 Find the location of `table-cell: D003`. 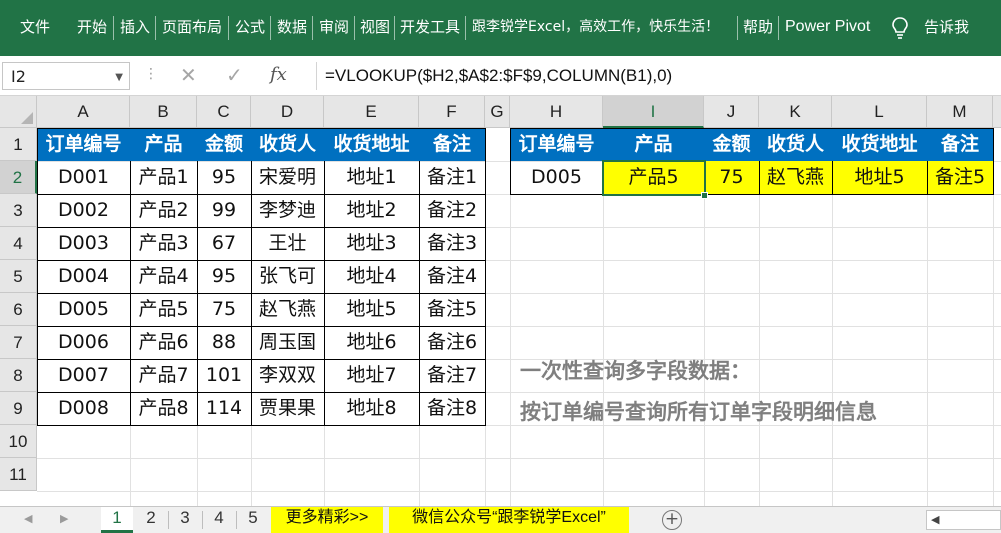

table-cell: D003 is located at coordinates (83, 243).